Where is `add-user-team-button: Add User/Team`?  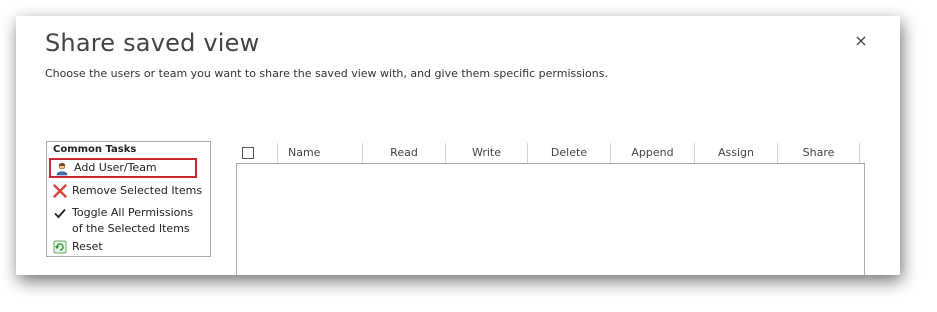 add-user-team-button: Add User/Team is located at coordinates (123, 168).